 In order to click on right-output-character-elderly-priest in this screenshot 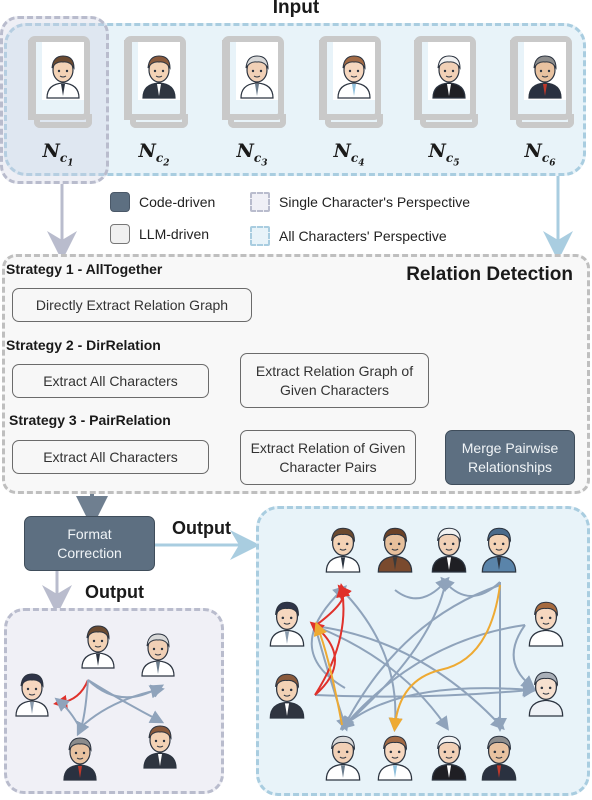, I will do `click(448, 547)`.